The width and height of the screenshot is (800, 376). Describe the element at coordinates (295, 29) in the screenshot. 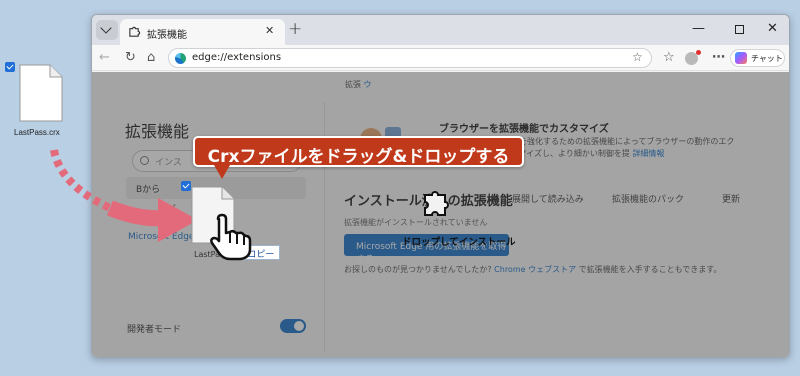

I see `new-tab-button: +` at that location.